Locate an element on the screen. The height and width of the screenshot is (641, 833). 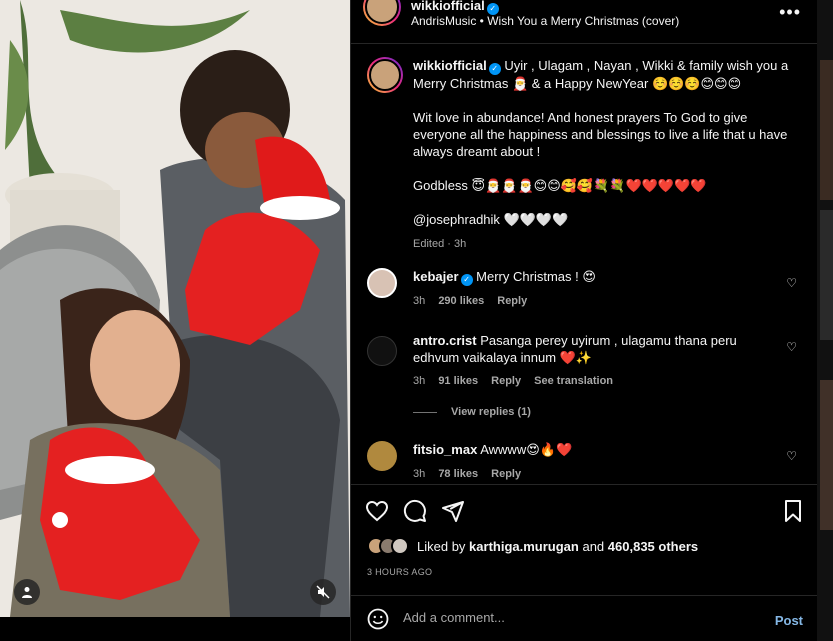
commenter-username: kebajer is located at coordinates (436, 276).